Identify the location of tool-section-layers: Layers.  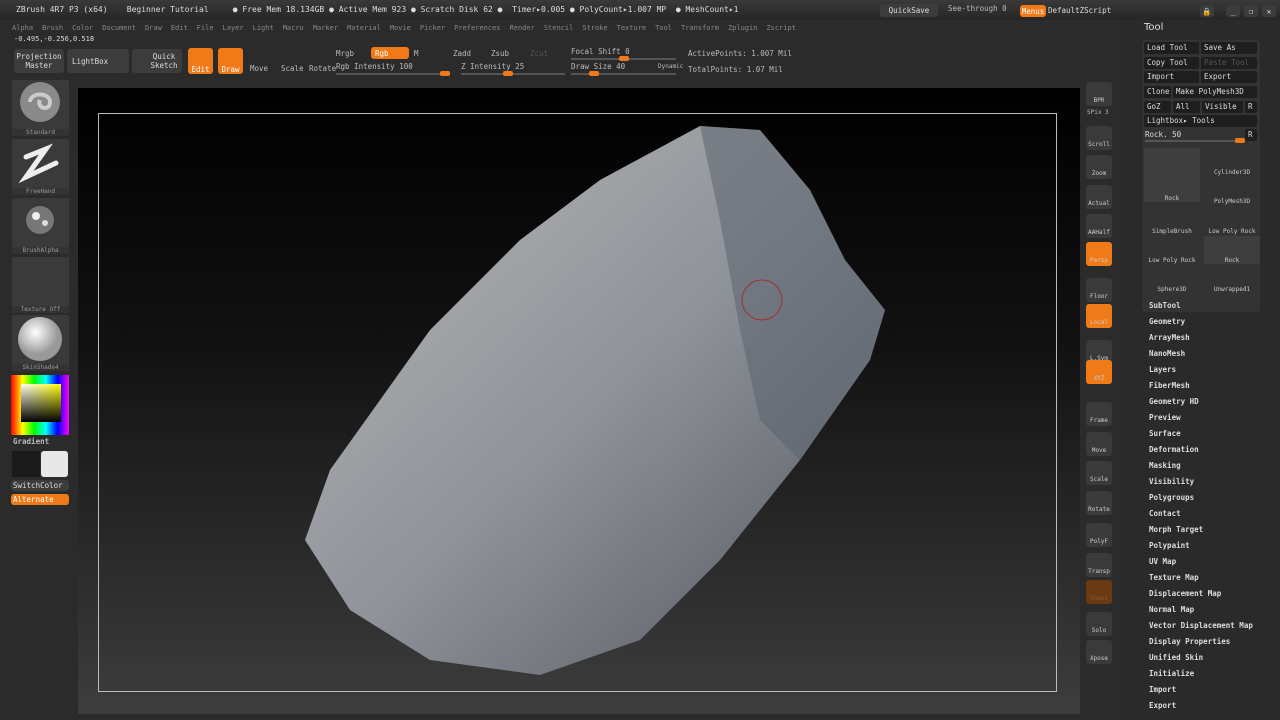
(1162, 369).